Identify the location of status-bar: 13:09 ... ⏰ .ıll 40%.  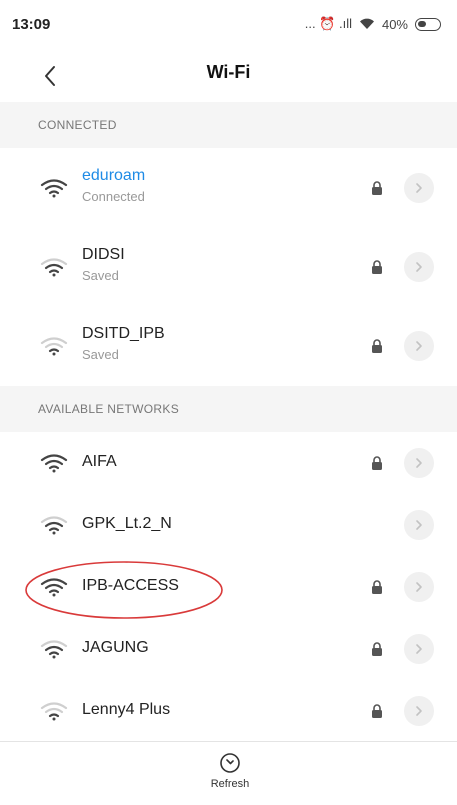
(228, 24).